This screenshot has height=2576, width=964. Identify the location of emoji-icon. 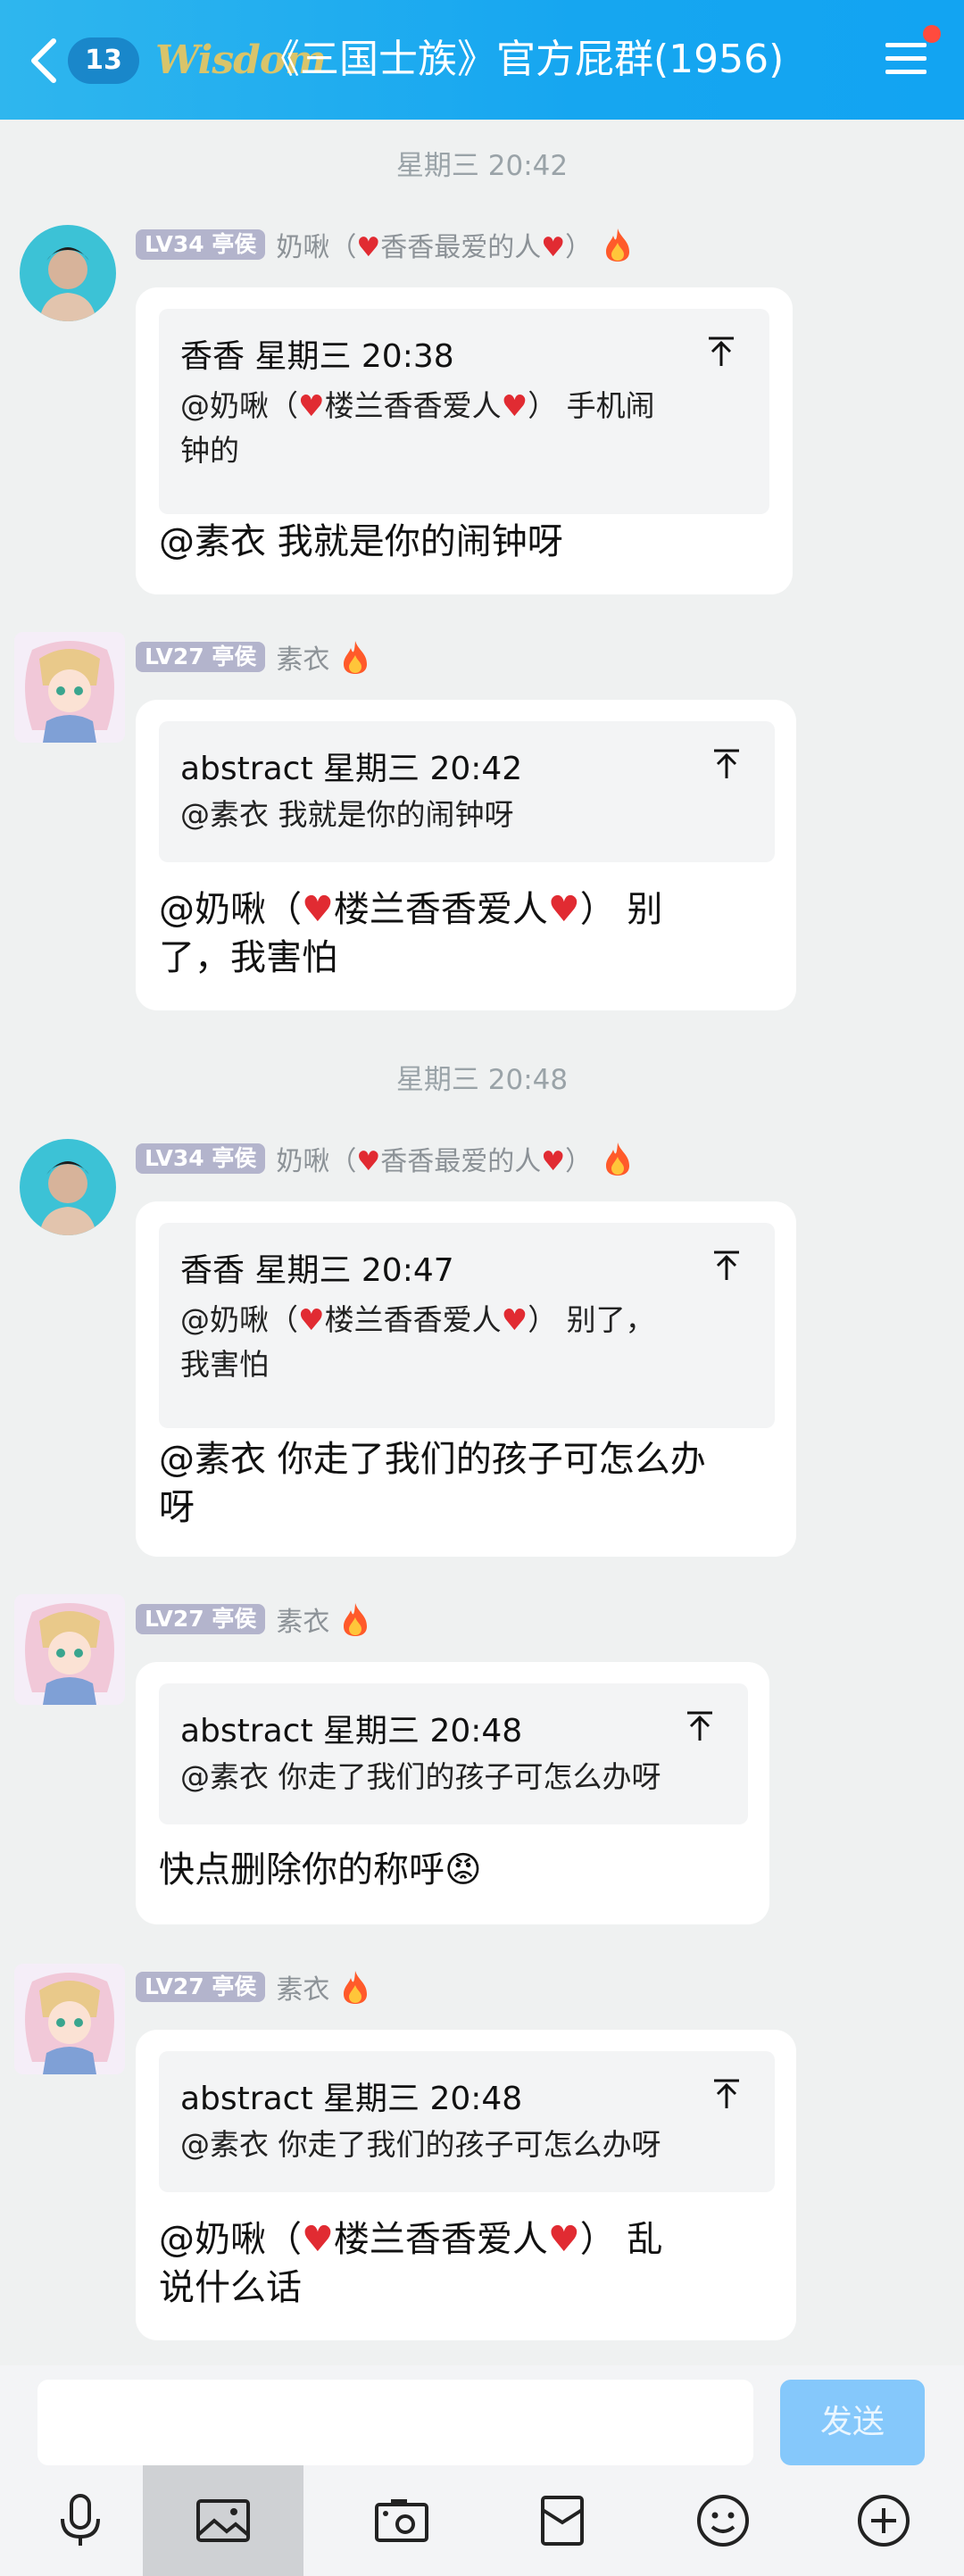
(723, 2521).